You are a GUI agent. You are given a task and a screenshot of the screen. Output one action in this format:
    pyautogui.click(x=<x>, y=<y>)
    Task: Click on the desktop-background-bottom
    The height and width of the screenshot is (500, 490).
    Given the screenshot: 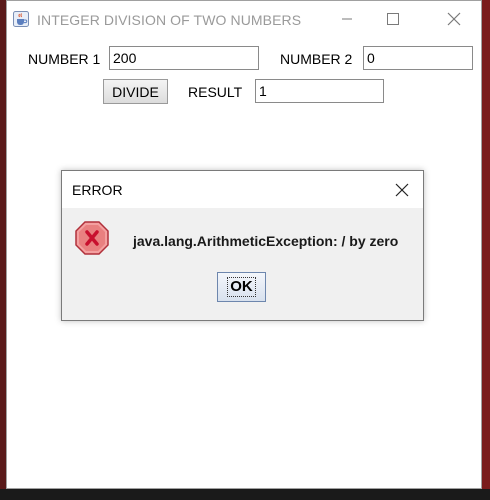 What is the action you would take?
    pyautogui.click(x=245, y=494)
    